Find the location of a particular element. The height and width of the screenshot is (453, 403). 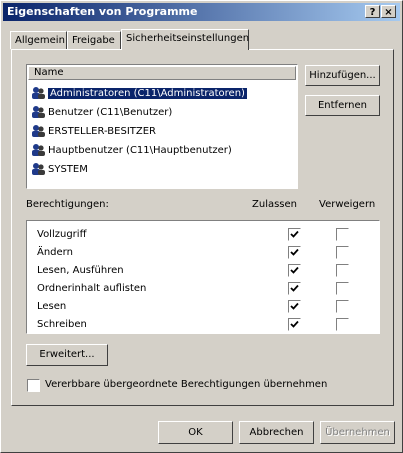

tab-allgemein: Allgemein is located at coordinates (38, 40).